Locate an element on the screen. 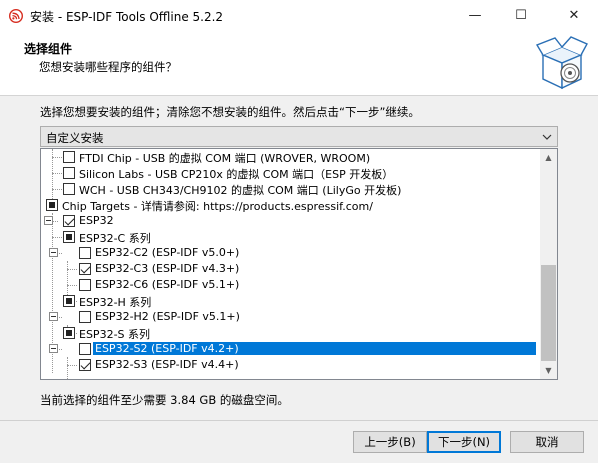 This screenshot has height=463, width=598. tree-item-esp32-c6: ESP32-C6 (ESP-IDF v5.1+) is located at coordinates (291, 285).